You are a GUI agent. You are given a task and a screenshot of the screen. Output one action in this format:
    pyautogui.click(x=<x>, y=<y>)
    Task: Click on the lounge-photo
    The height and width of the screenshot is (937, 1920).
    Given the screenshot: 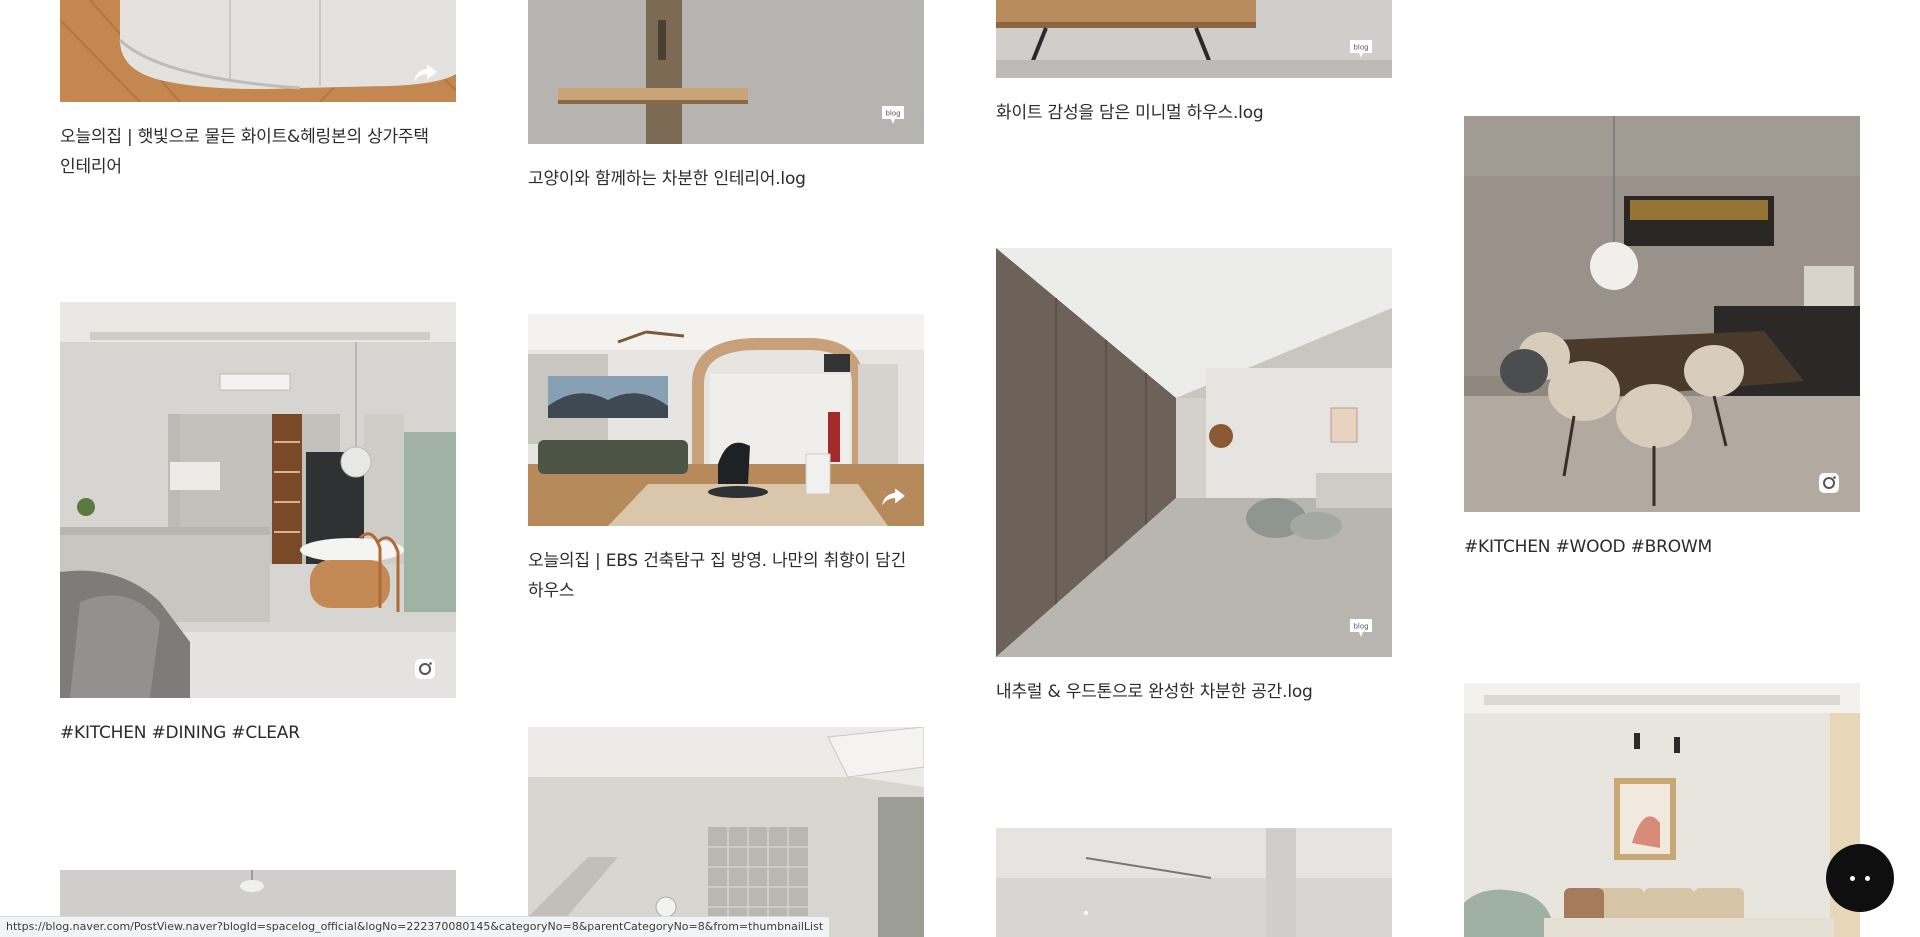 What is the action you would take?
    pyautogui.click(x=1662, y=810)
    